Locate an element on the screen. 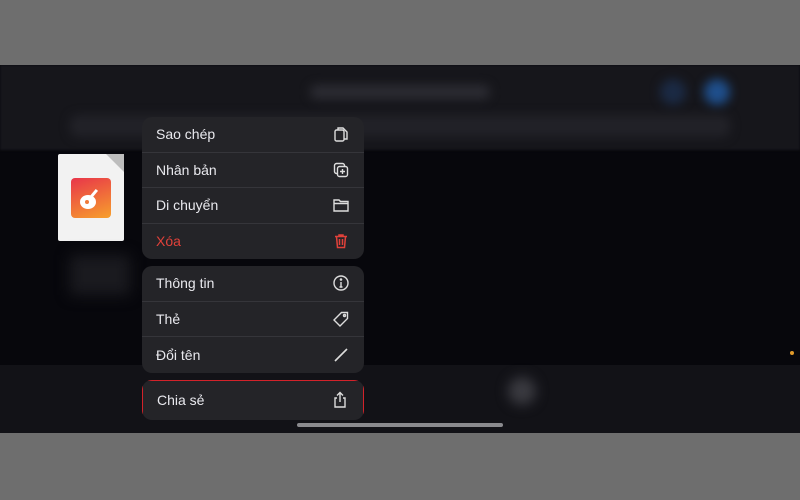 The height and width of the screenshot is (500, 800). blurred-title is located at coordinates (400, 92).